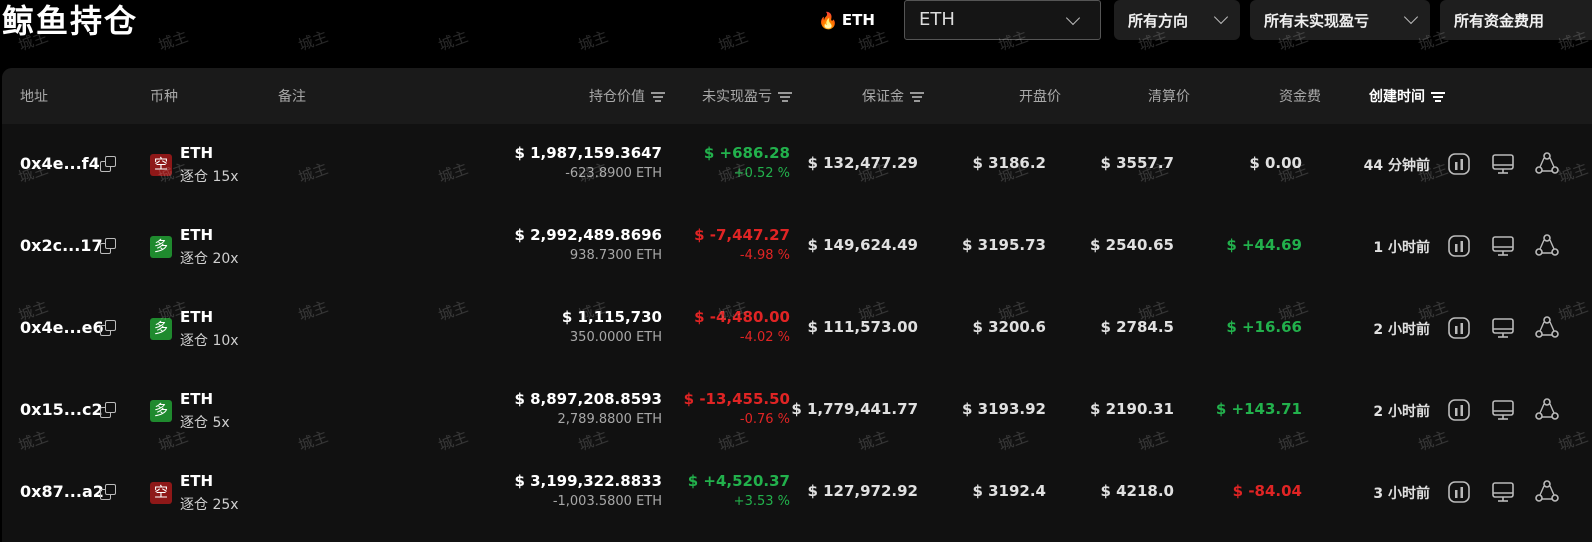 This screenshot has width=1592, height=542. Describe the element at coordinates (1401, 330) in the screenshot. I see `created-time: 2 小时前` at that location.